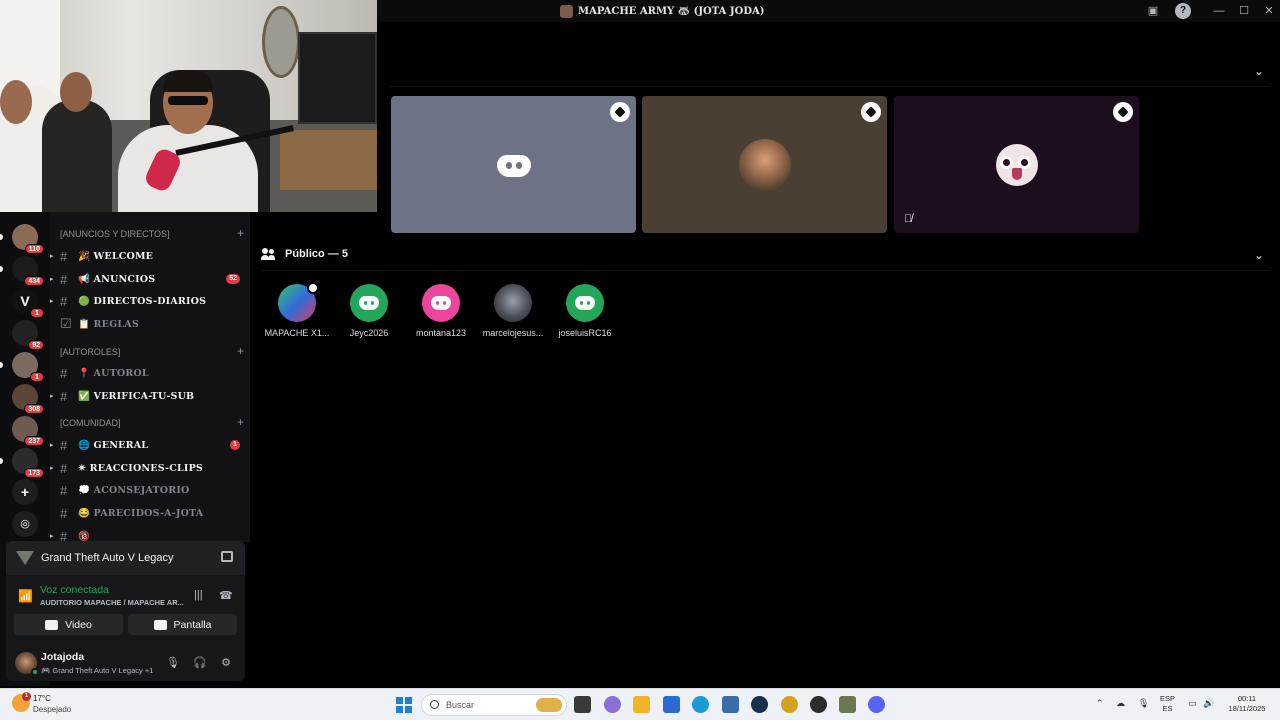 The width and height of the screenshot is (1280, 720). I want to click on headphones-icon: 🎧, so click(200, 663).